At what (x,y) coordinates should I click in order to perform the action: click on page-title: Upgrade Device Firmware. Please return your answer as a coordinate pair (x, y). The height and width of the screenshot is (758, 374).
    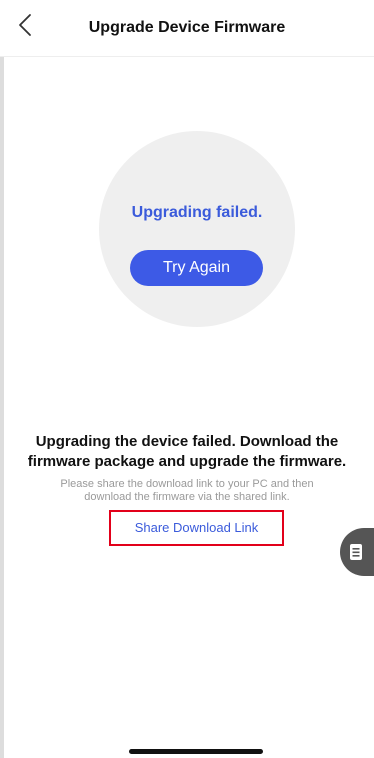
    Looking at the image, I should click on (187, 27).